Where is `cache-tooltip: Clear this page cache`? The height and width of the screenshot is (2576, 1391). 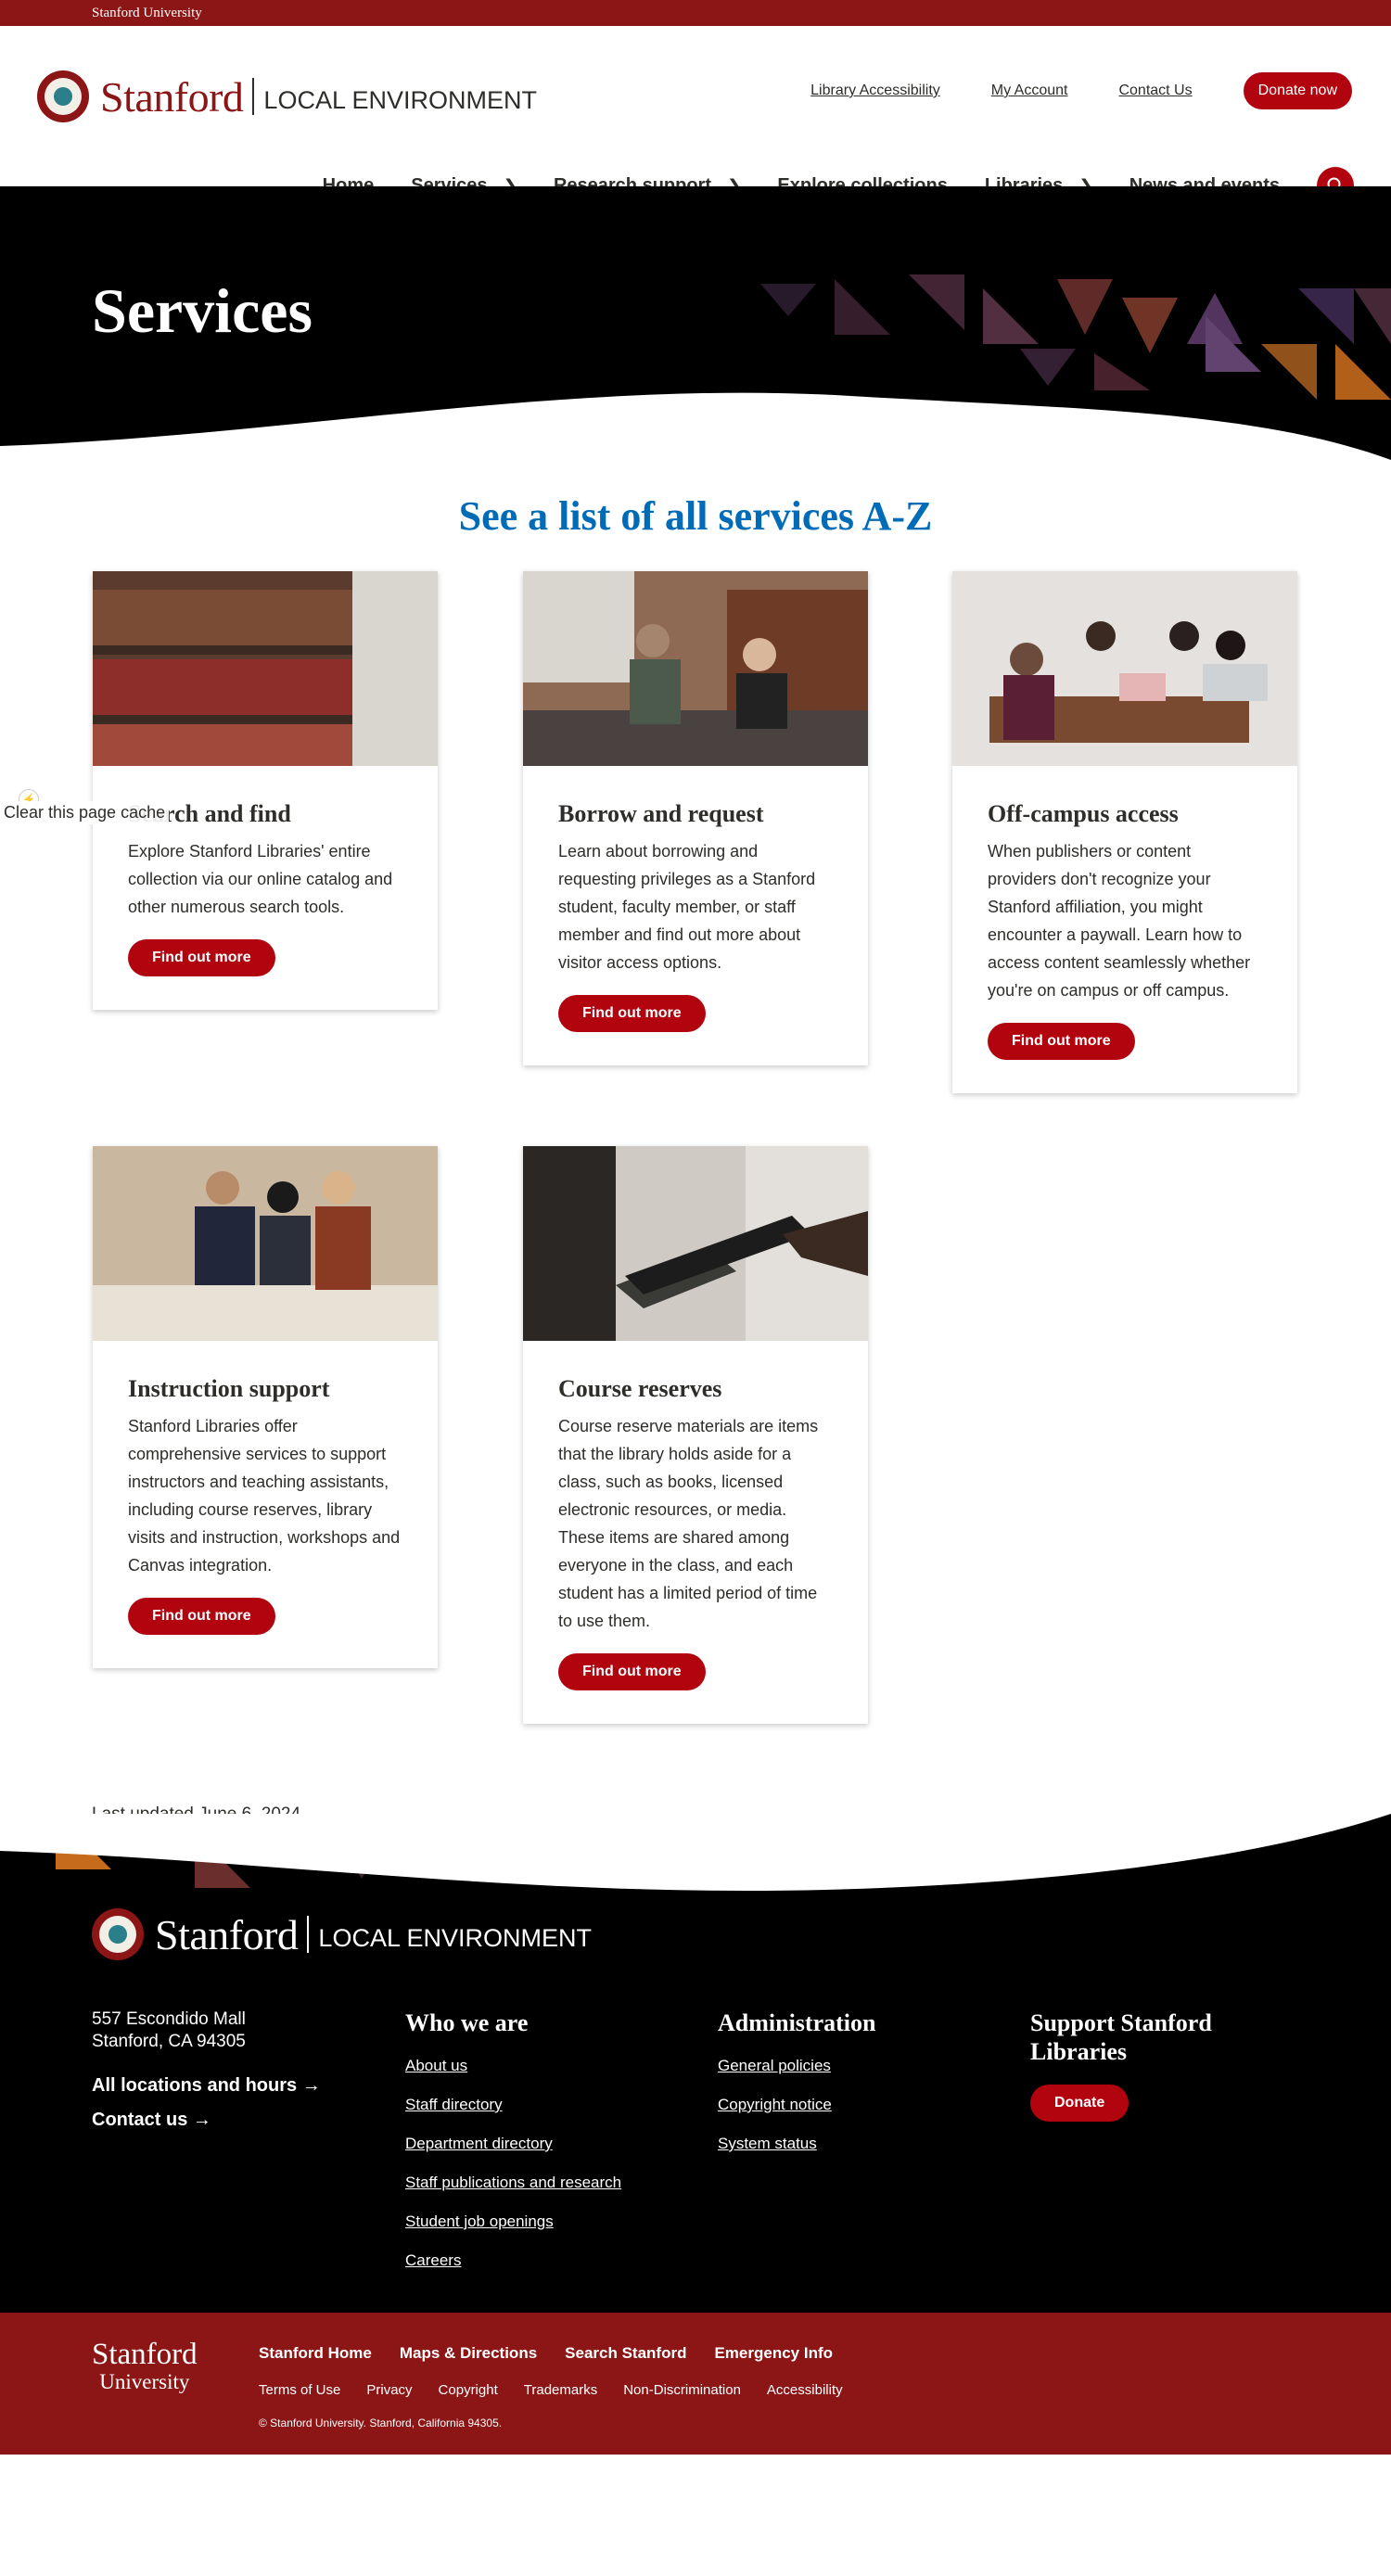
cache-tooltip: Clear this page cache is located at coordinates (85, 813).